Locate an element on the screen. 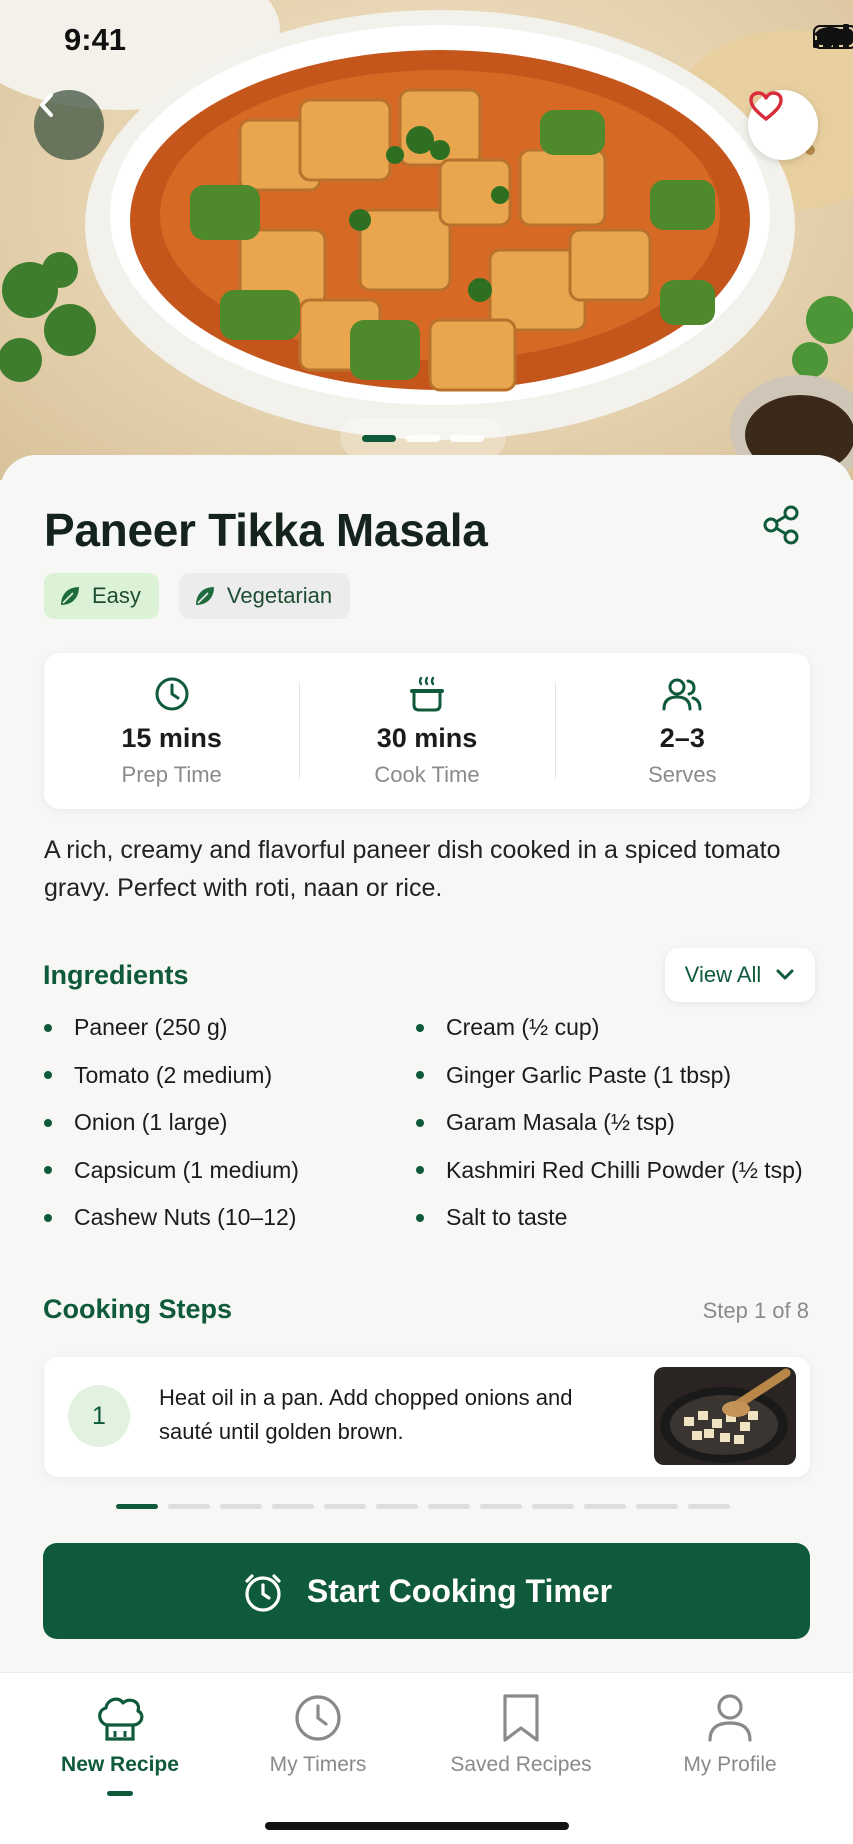  stat-label: Serves is located at coordinates (682, 774).